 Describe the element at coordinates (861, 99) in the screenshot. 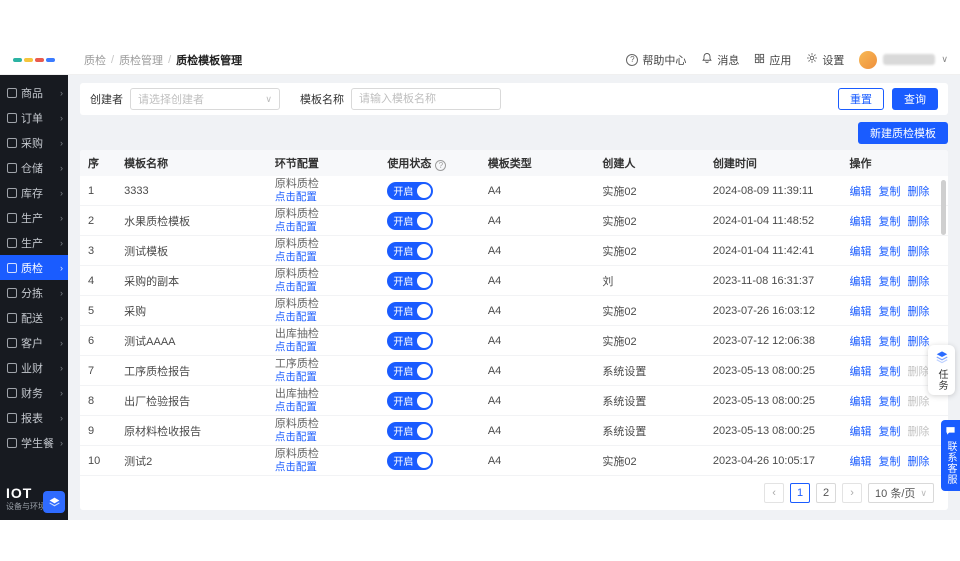

I see `reset-button: 重置` at that location.